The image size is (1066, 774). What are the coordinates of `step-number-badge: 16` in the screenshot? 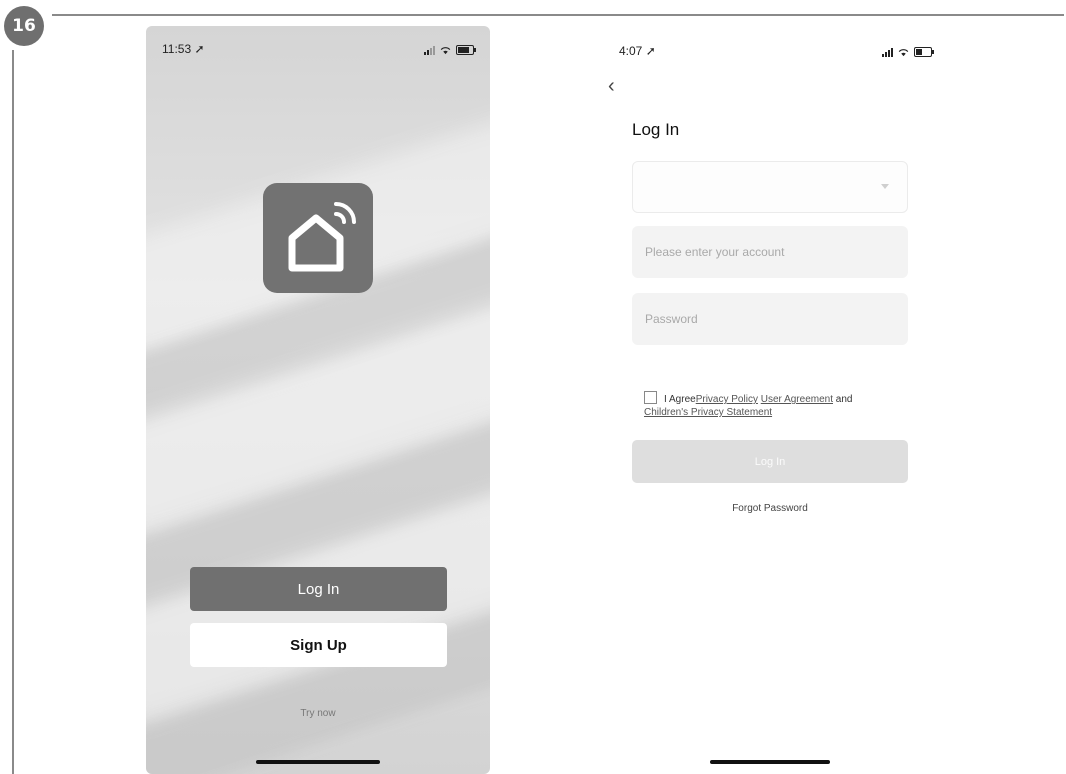 It's located at (24, 26).